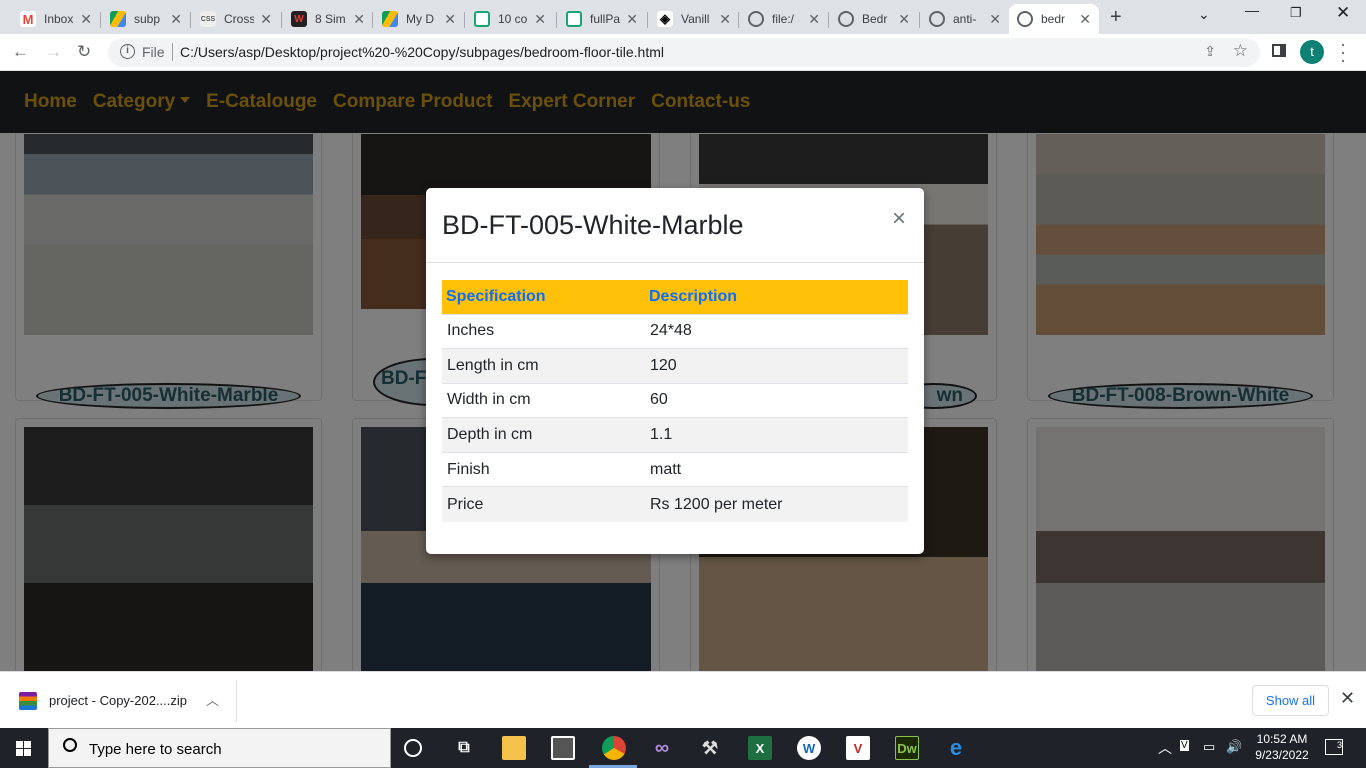  Describe the element at coordinates (219, 748) in the screenshot. I see `taskbar-search: Type here to search` at that location.